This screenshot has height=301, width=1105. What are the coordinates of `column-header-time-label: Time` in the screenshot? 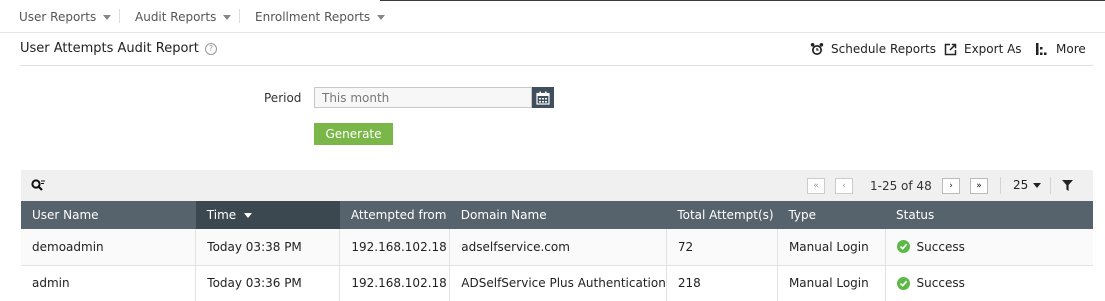 It's located at (221, 215).